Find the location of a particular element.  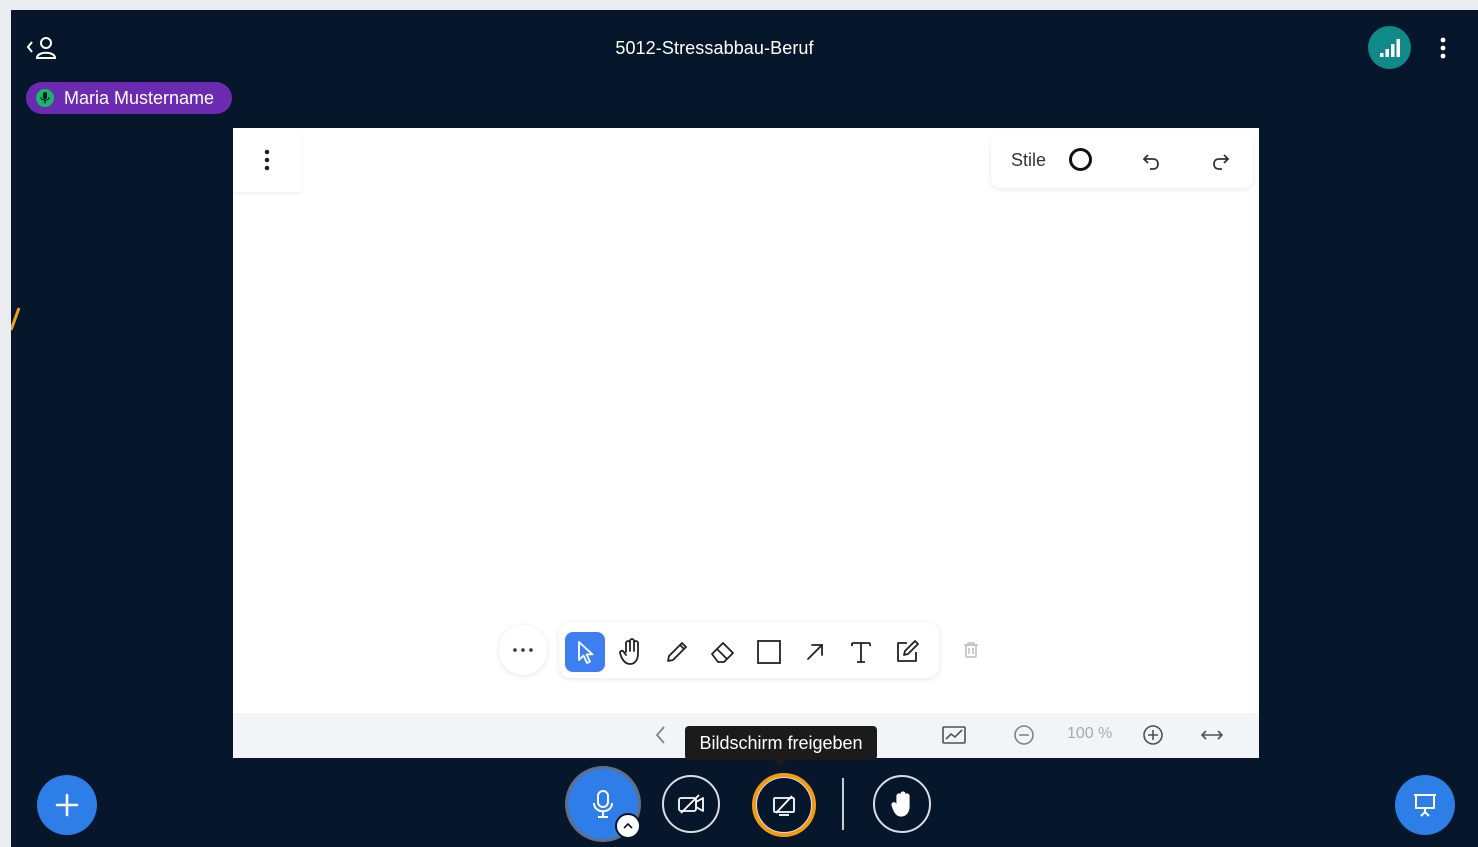

arrow-tool-button is located at coordinates (815, 652).